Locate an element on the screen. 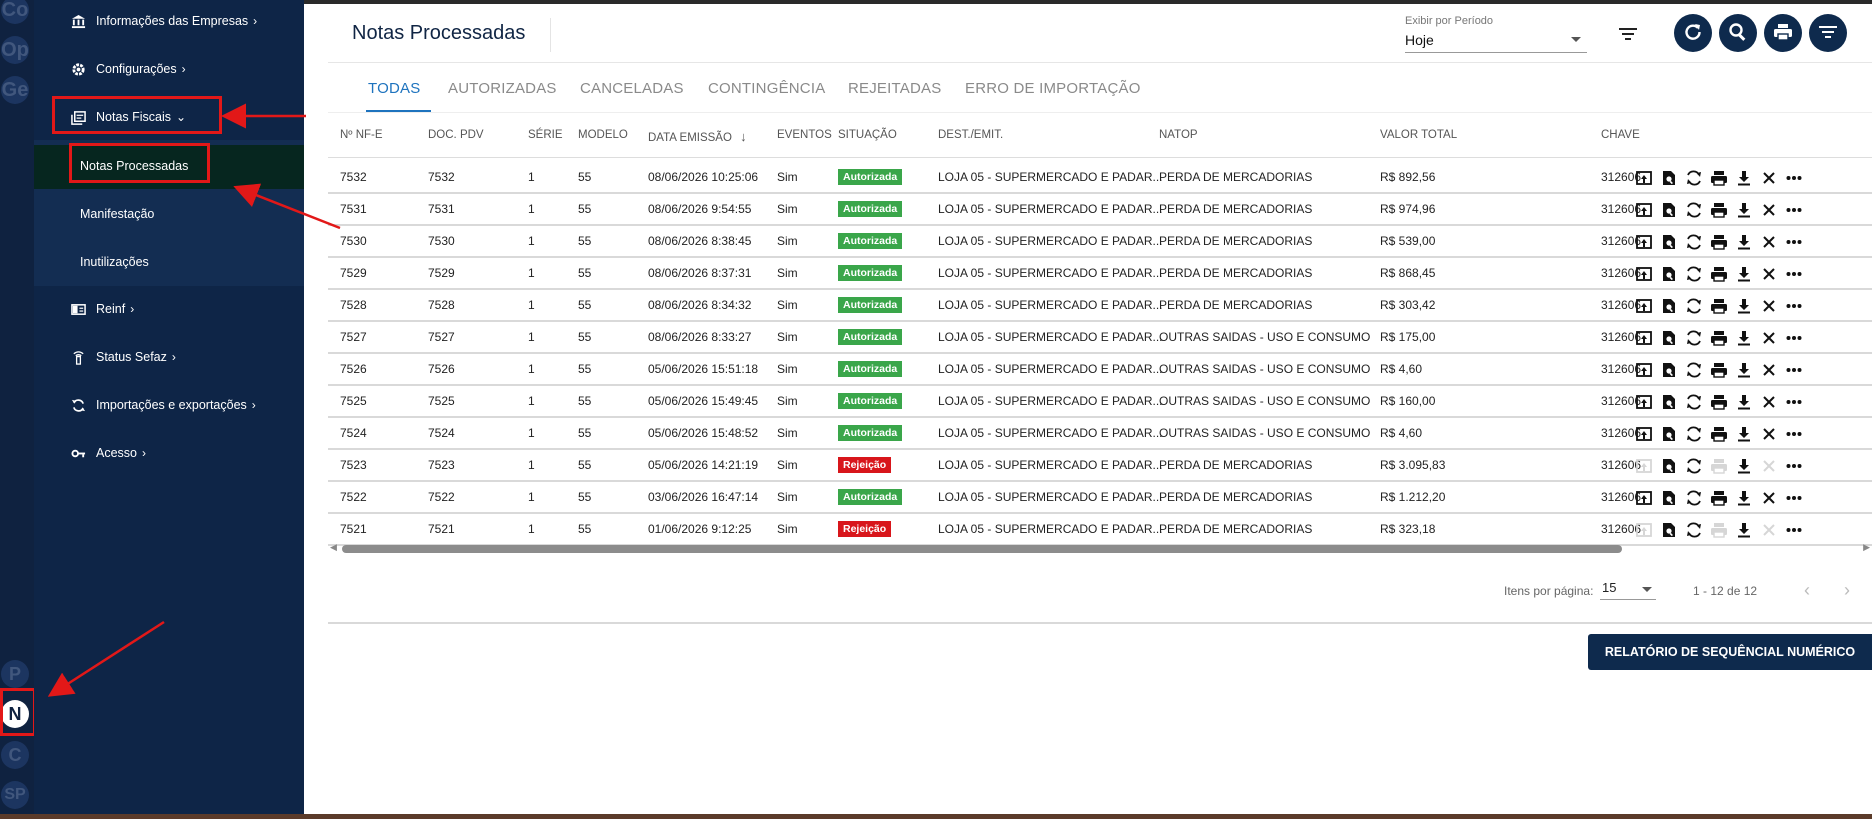 The image size is (1872, 819). sidebar-item-configuracoes: Configurações › is located at coordinates (128, 69).